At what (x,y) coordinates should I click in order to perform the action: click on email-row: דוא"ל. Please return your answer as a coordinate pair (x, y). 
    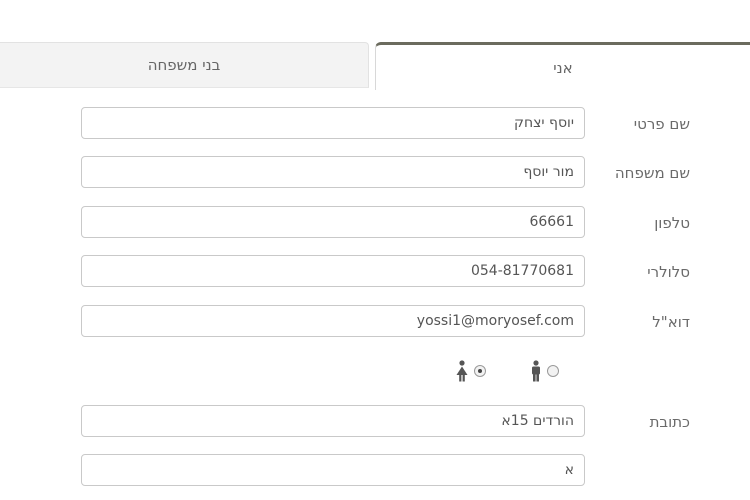
    Looking at the image, I should click on (375, 322).